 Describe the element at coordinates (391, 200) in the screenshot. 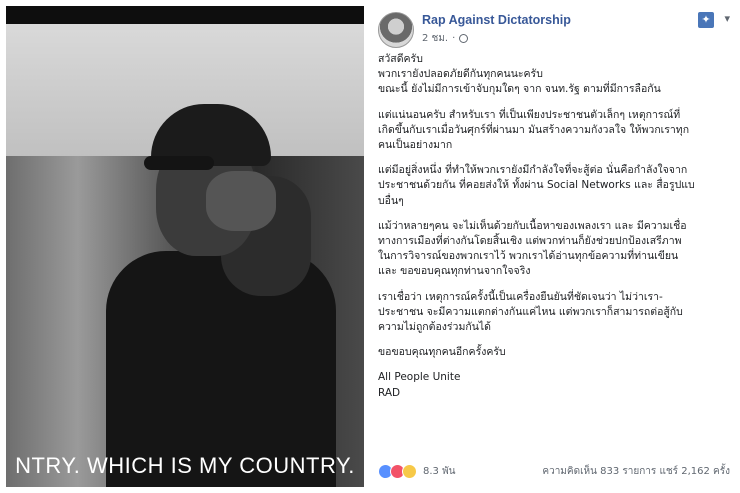

I see `post-text-line: บอื่นๆ` at that location.